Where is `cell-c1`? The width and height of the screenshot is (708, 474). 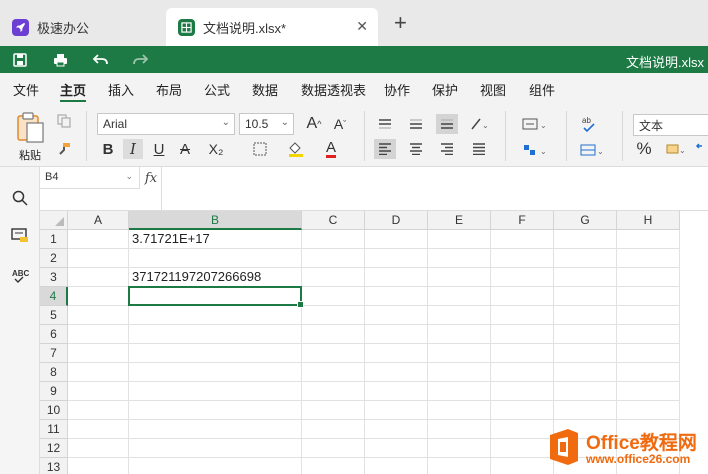
cell-c1 is located at coordinates (333, 239).